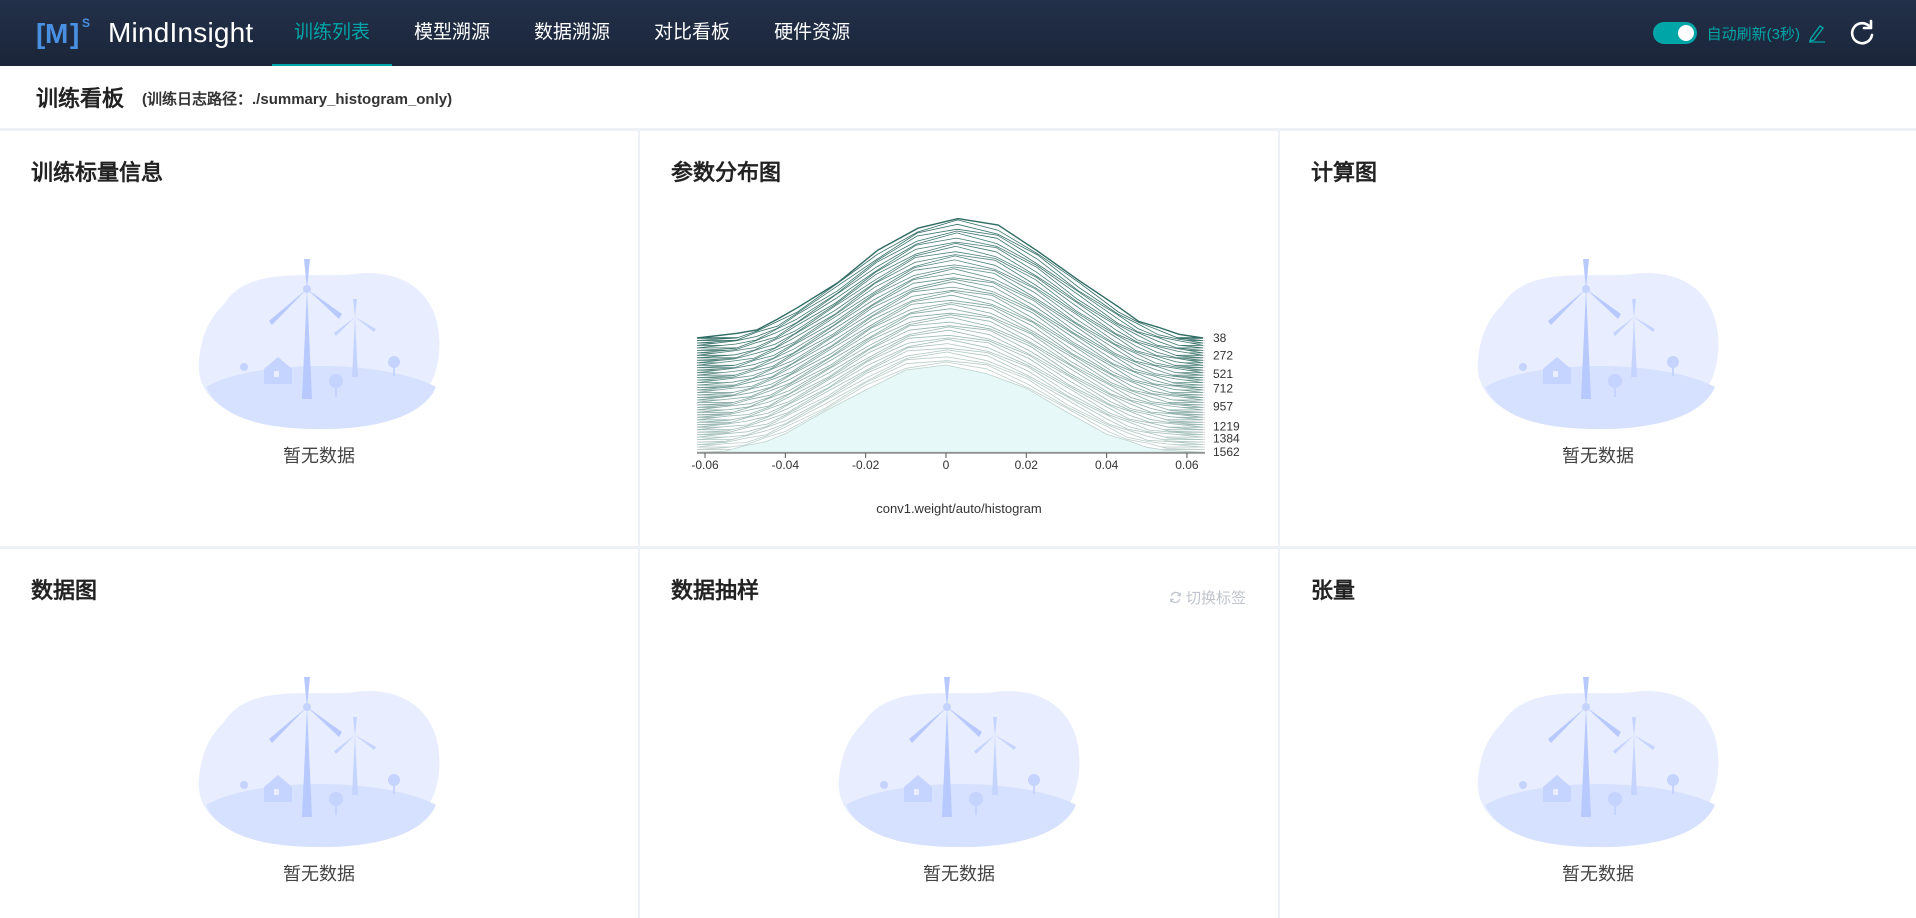 This screenshot has height=918, width=1916. I want to click on dashboard-header: 训练看板 (训练日志路径：./summary_histogram_only), so click(958, 97).